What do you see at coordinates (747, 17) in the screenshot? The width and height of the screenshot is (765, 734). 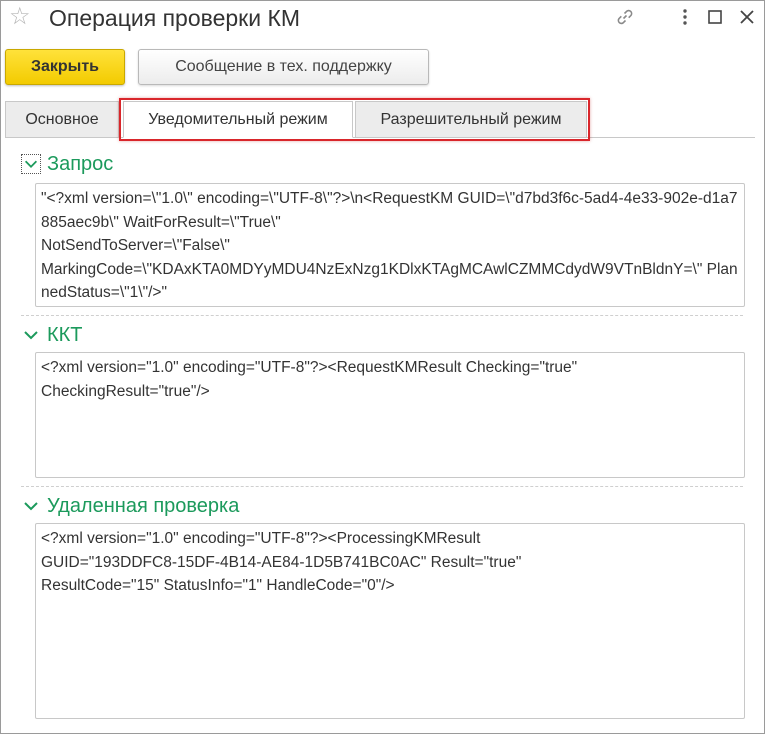 I see `close-icon` at bounding box center [747, 17].